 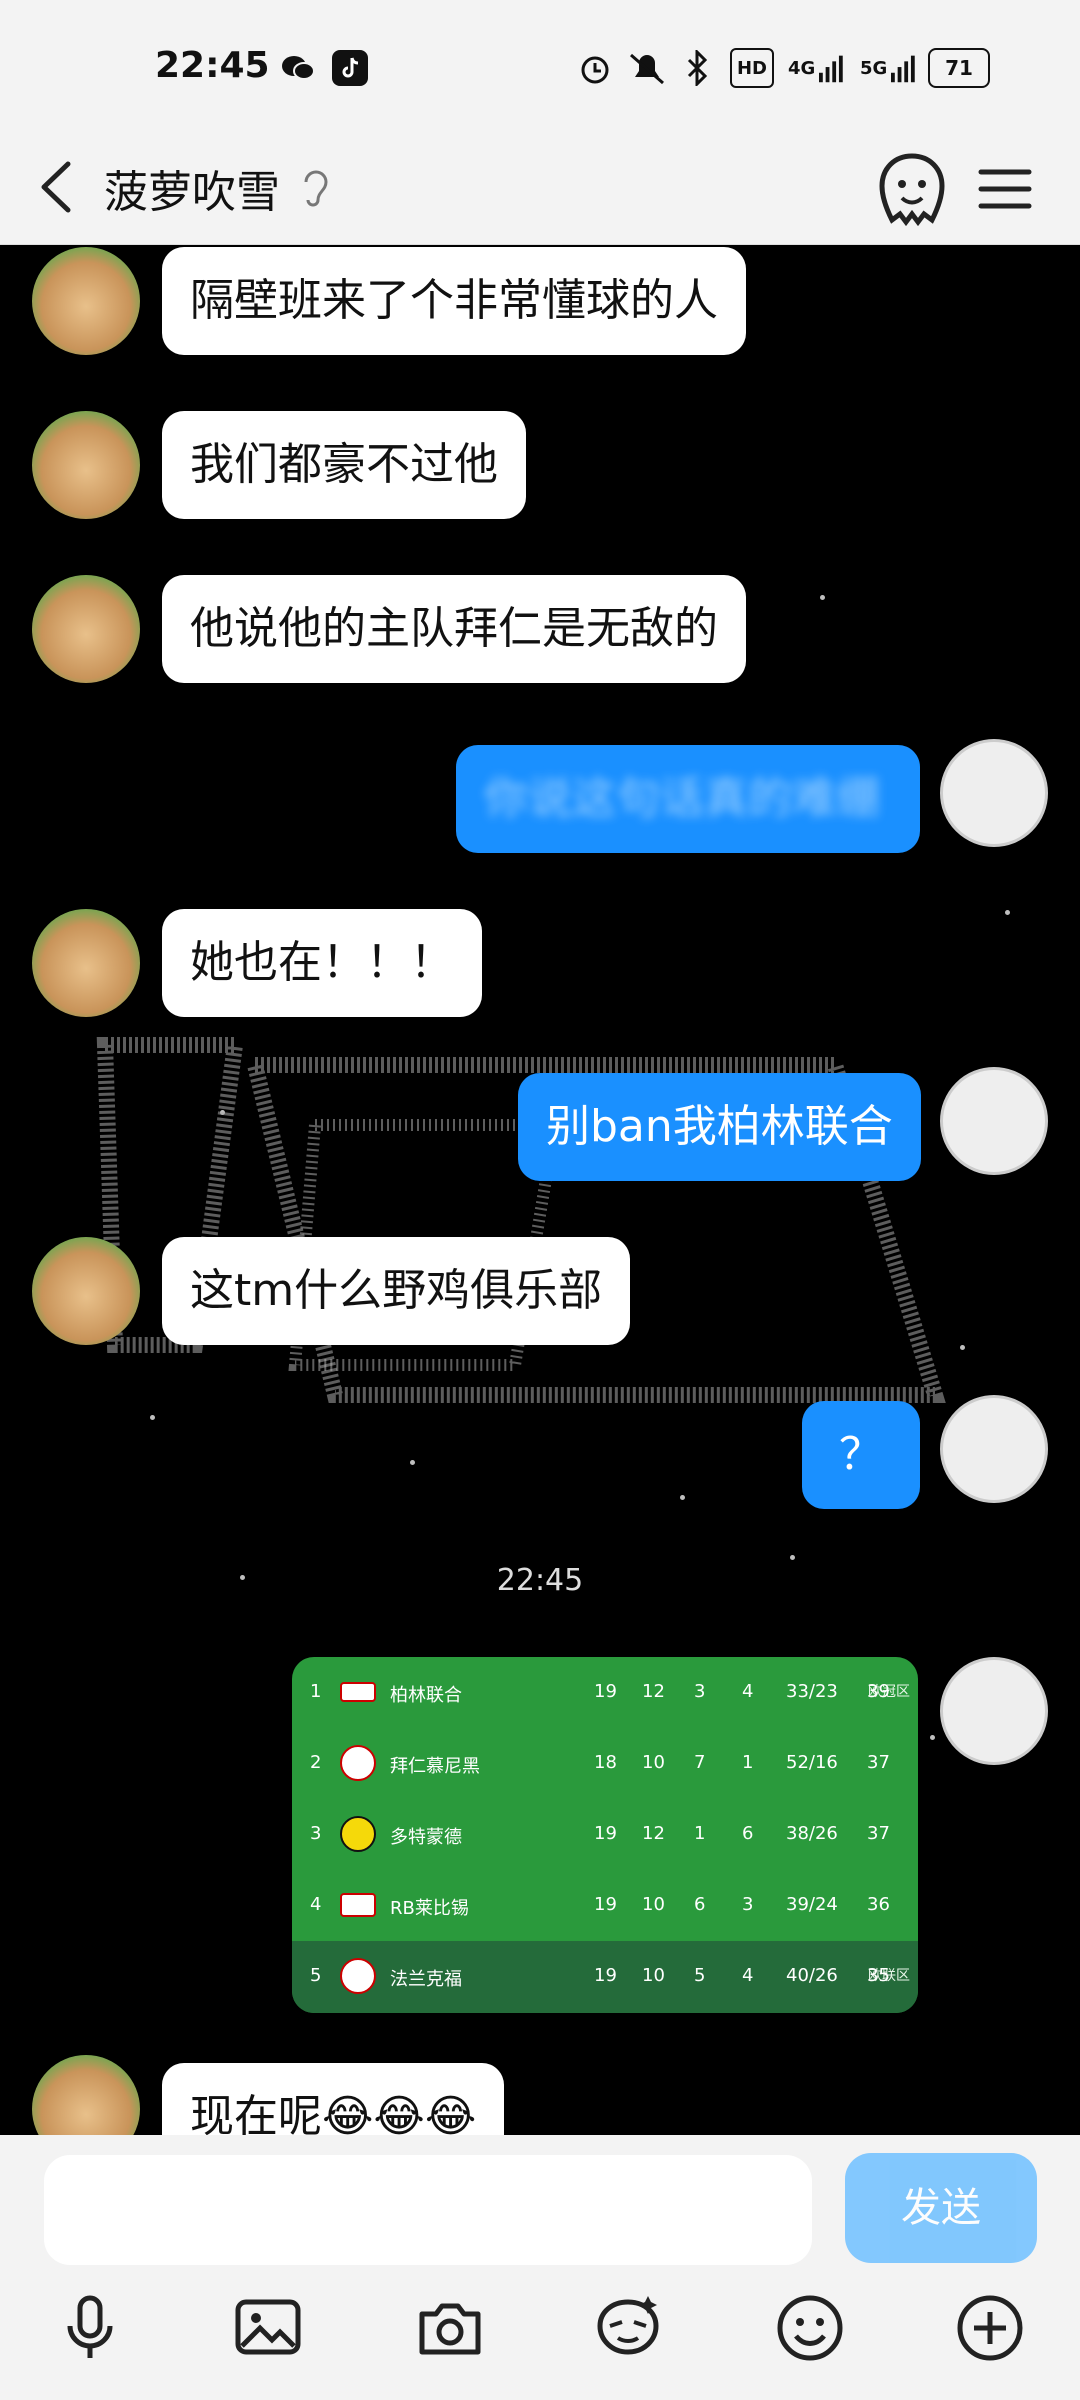 I want to click on sticker-icon, so click(x=628, y=2328).